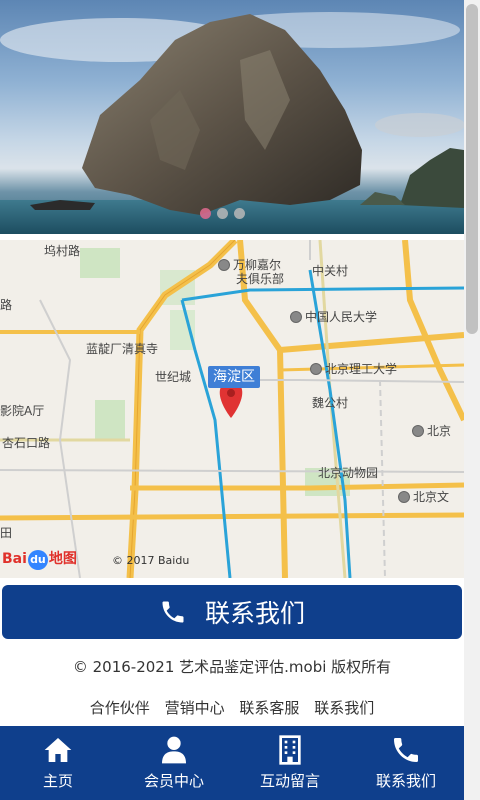 The width and height of the screenshot is (480, 800). What do you see at coordinates (58, 763) in the screenshot?
I see `nav-item-home: 主页` at bounding box center [58, 763].